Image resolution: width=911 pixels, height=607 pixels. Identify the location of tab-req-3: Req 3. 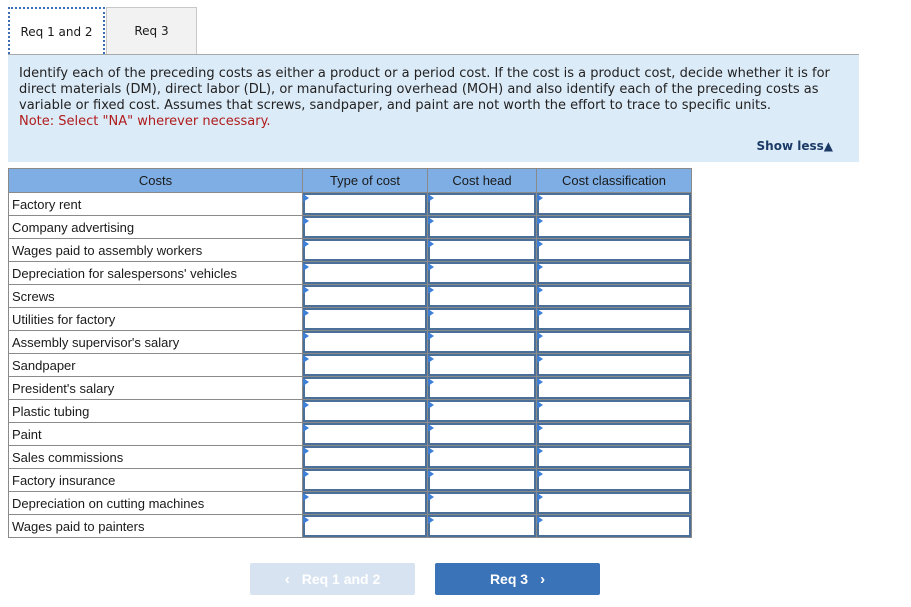
(151, 30).